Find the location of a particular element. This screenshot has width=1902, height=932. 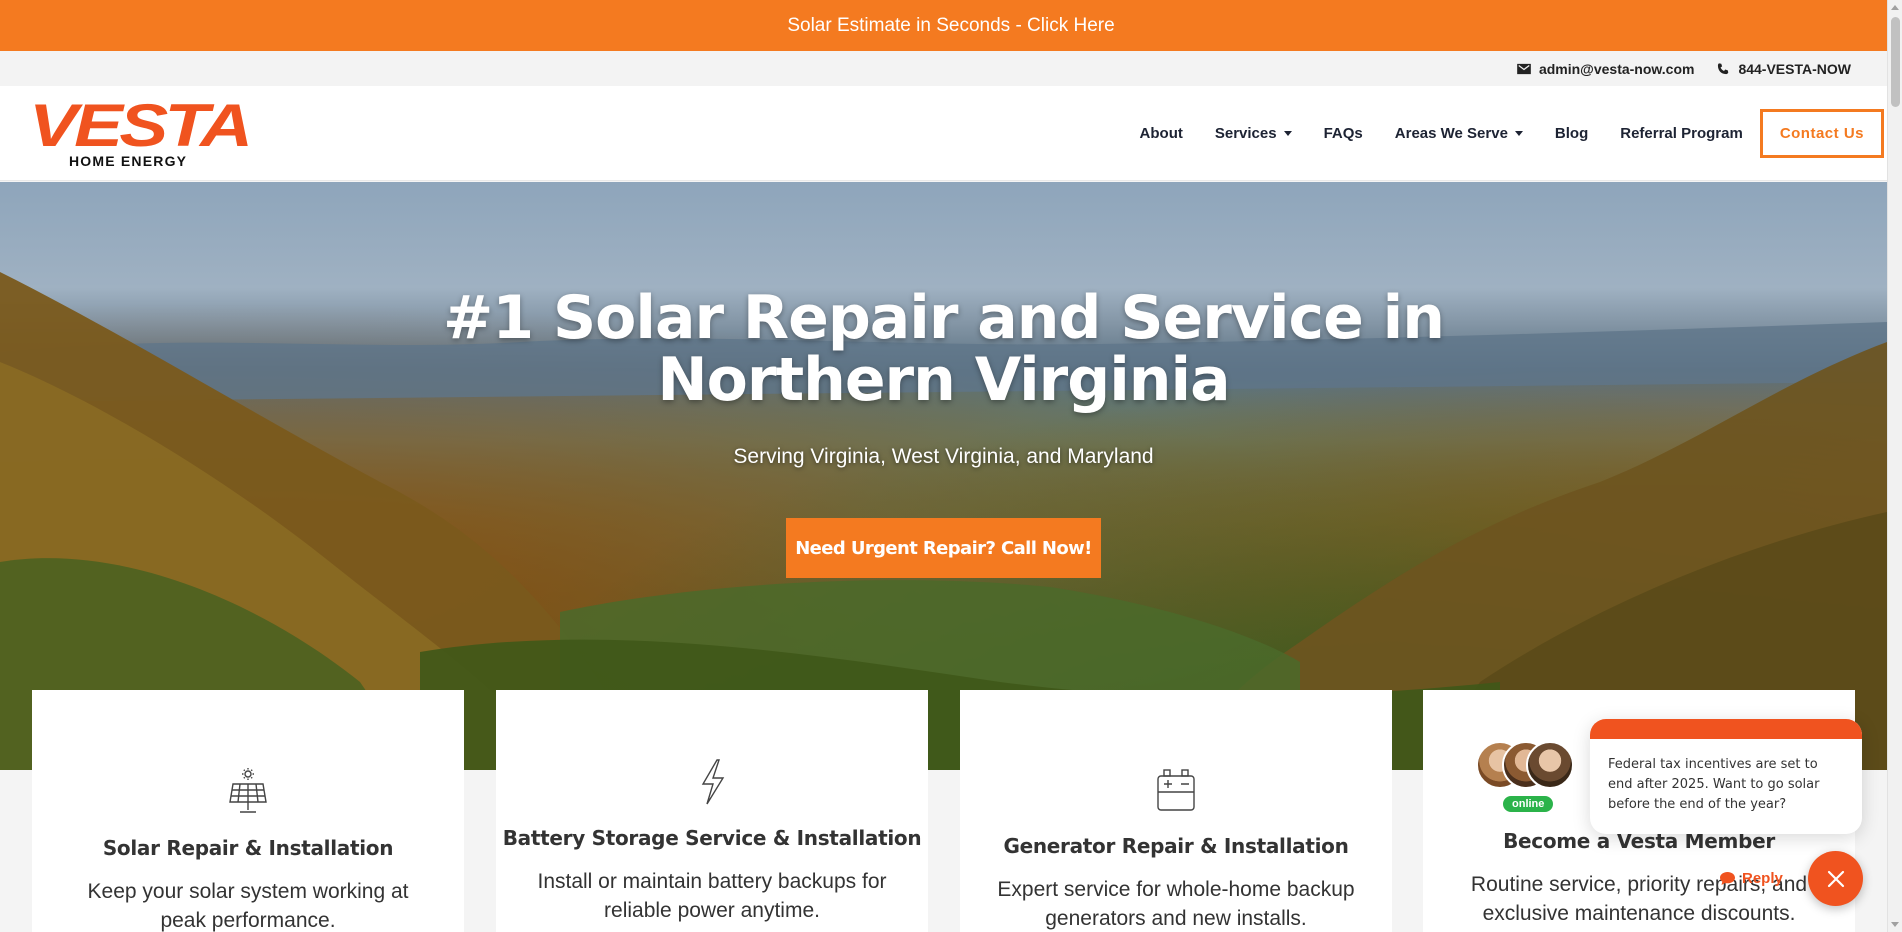

urgent-repair-button: Need Urgent Repair? Call Now! is located at coordinates (943, 548).